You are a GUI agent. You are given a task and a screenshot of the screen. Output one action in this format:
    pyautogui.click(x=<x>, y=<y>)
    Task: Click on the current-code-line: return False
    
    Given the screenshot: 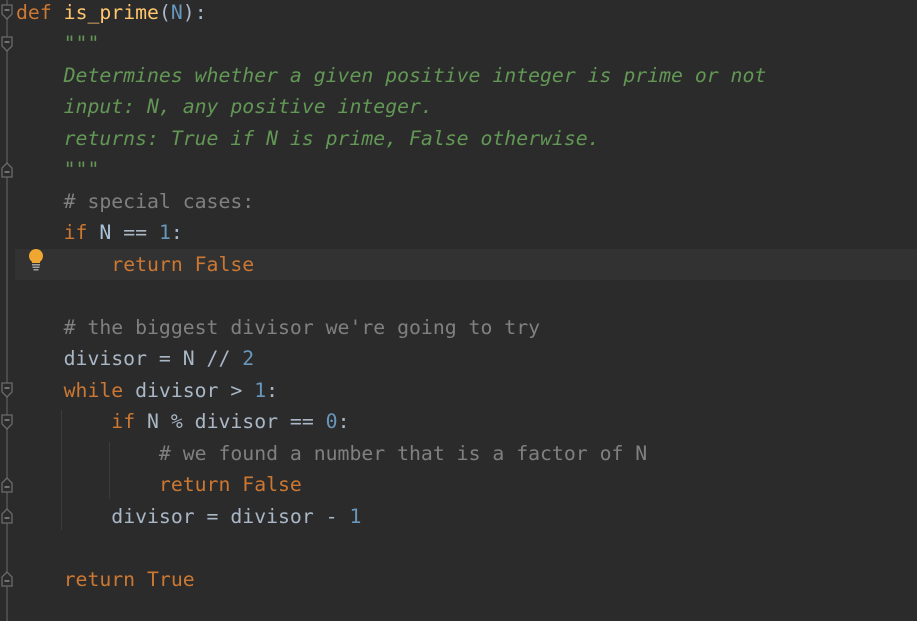 What is the action you would take?
    pyautogui.click(x=466, y=264)
    